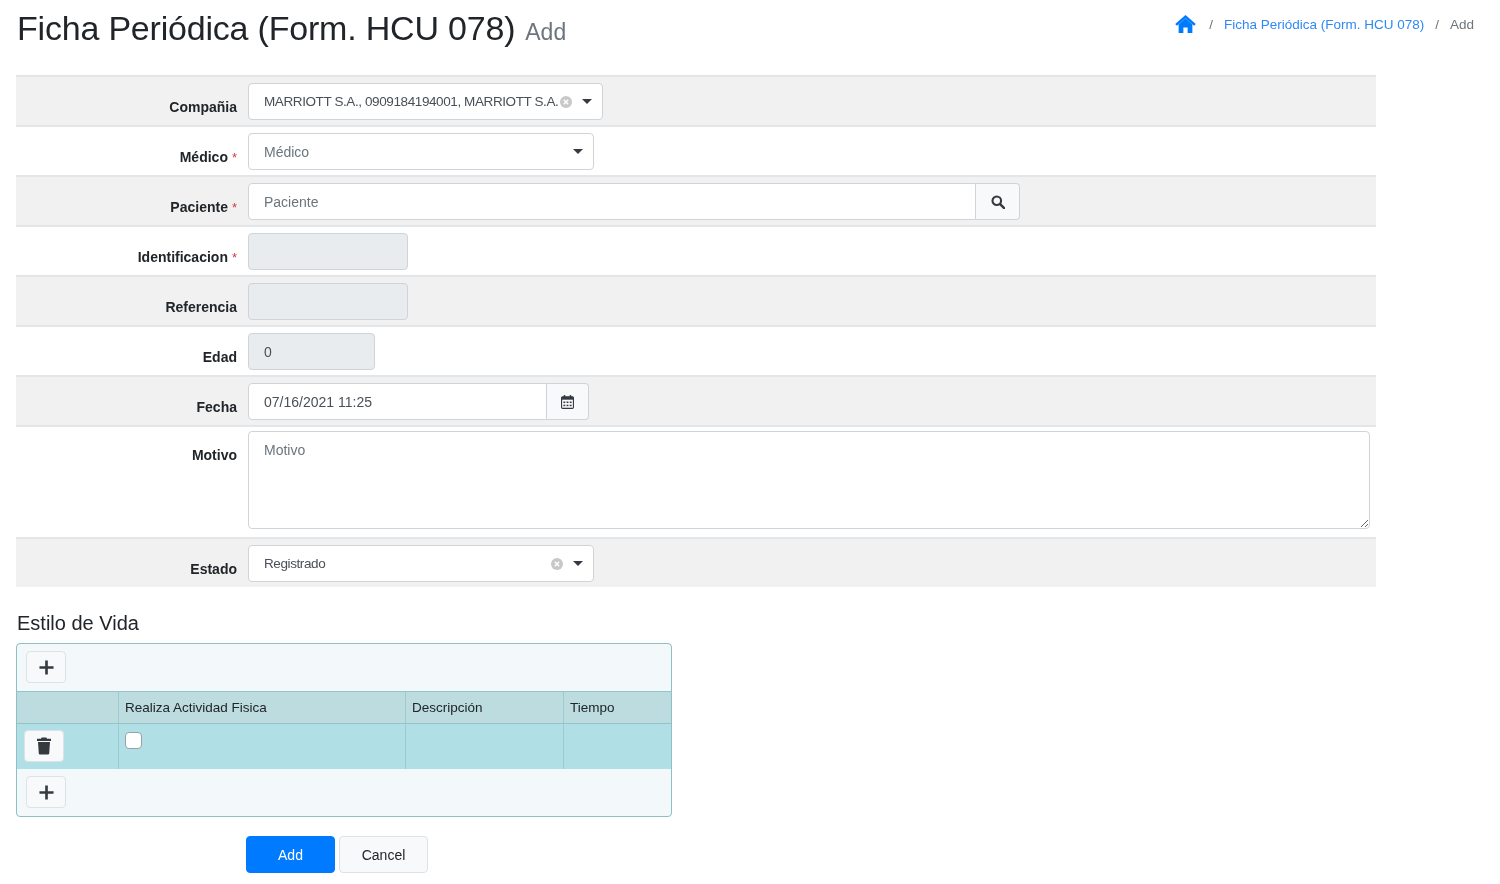 This screenshot has height=884, width=1500. I want to click on calendar-button, so click(568, 401).